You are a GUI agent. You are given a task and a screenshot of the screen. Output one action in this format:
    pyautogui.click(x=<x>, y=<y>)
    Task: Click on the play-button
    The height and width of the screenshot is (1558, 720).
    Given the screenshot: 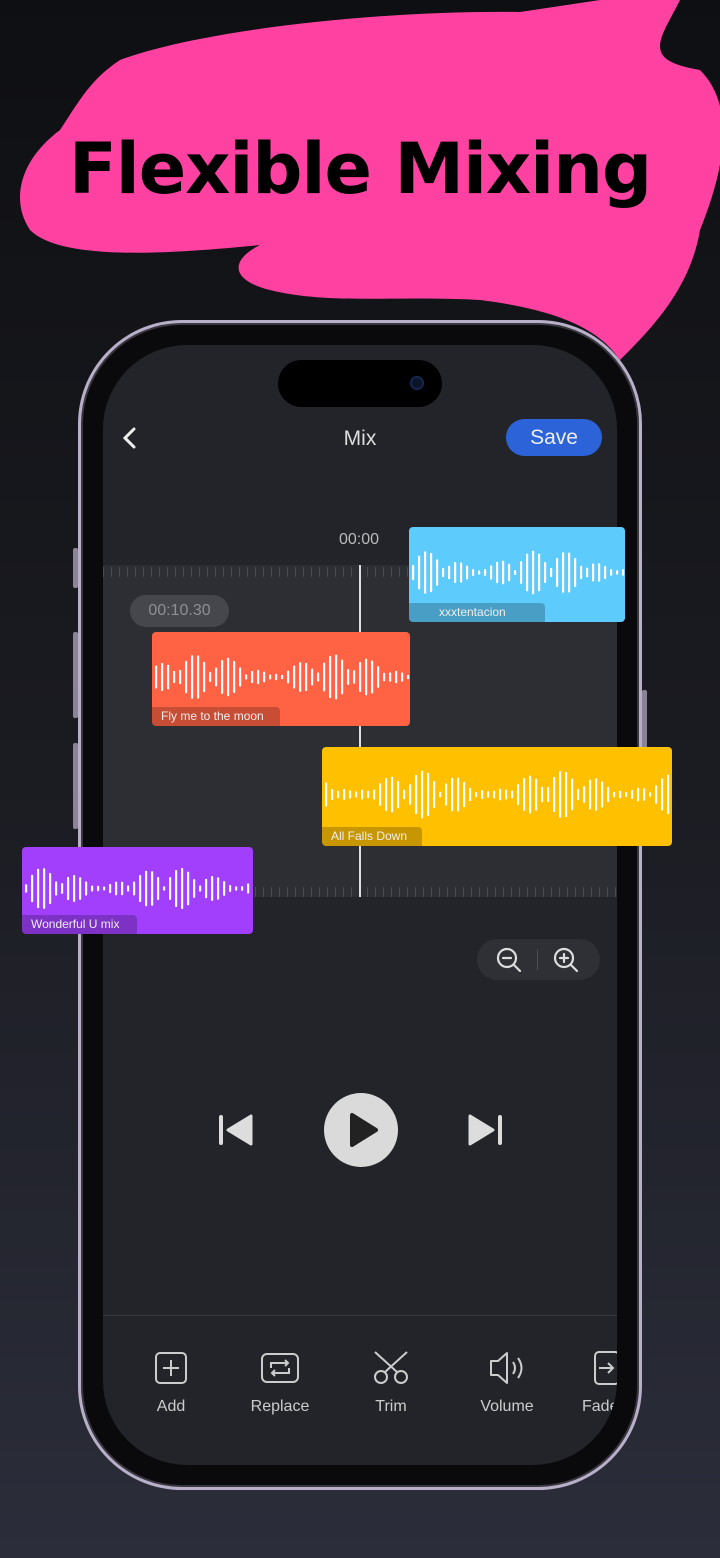 What is the action you would take?
    pyautogui.click(x=361, y=1130)
    